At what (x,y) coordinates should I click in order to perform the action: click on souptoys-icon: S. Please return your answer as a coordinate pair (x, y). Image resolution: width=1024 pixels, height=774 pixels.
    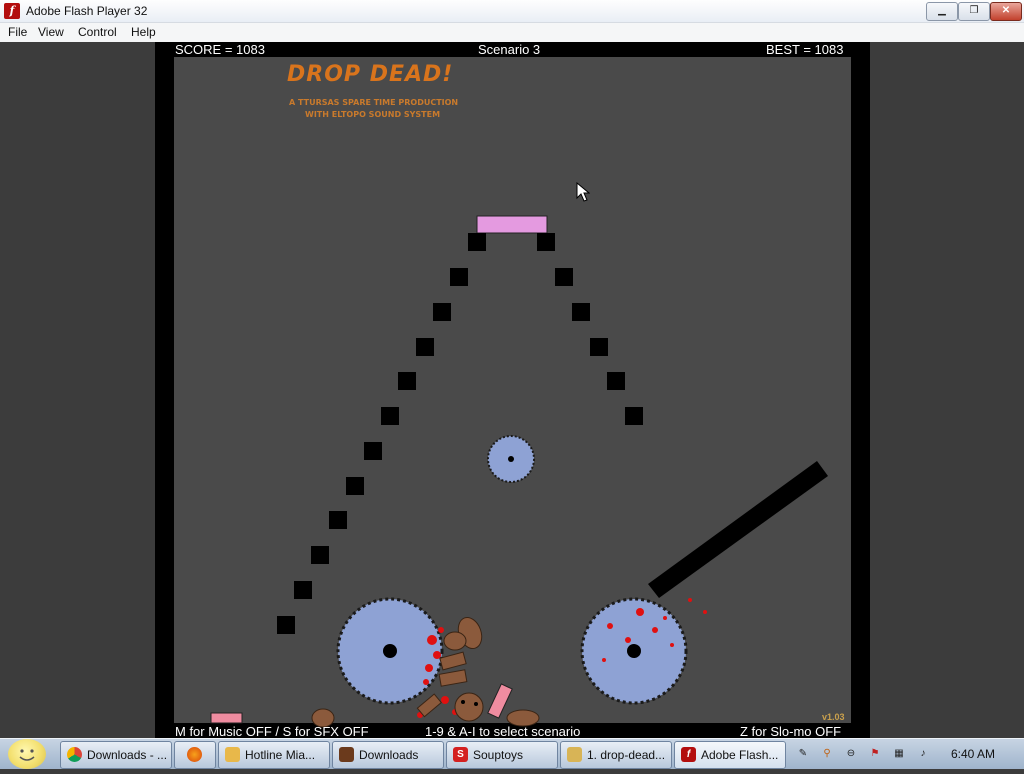
    Looking at the image, I should click on (460, 754).